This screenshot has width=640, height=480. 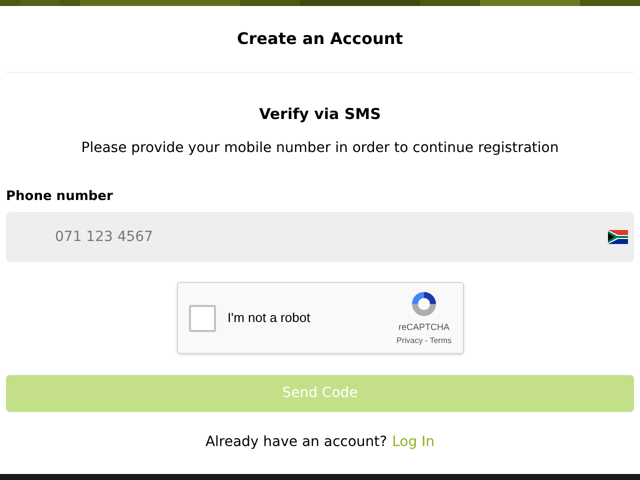 I want to click on field-label: Phone number, so click(x=60, y=197).